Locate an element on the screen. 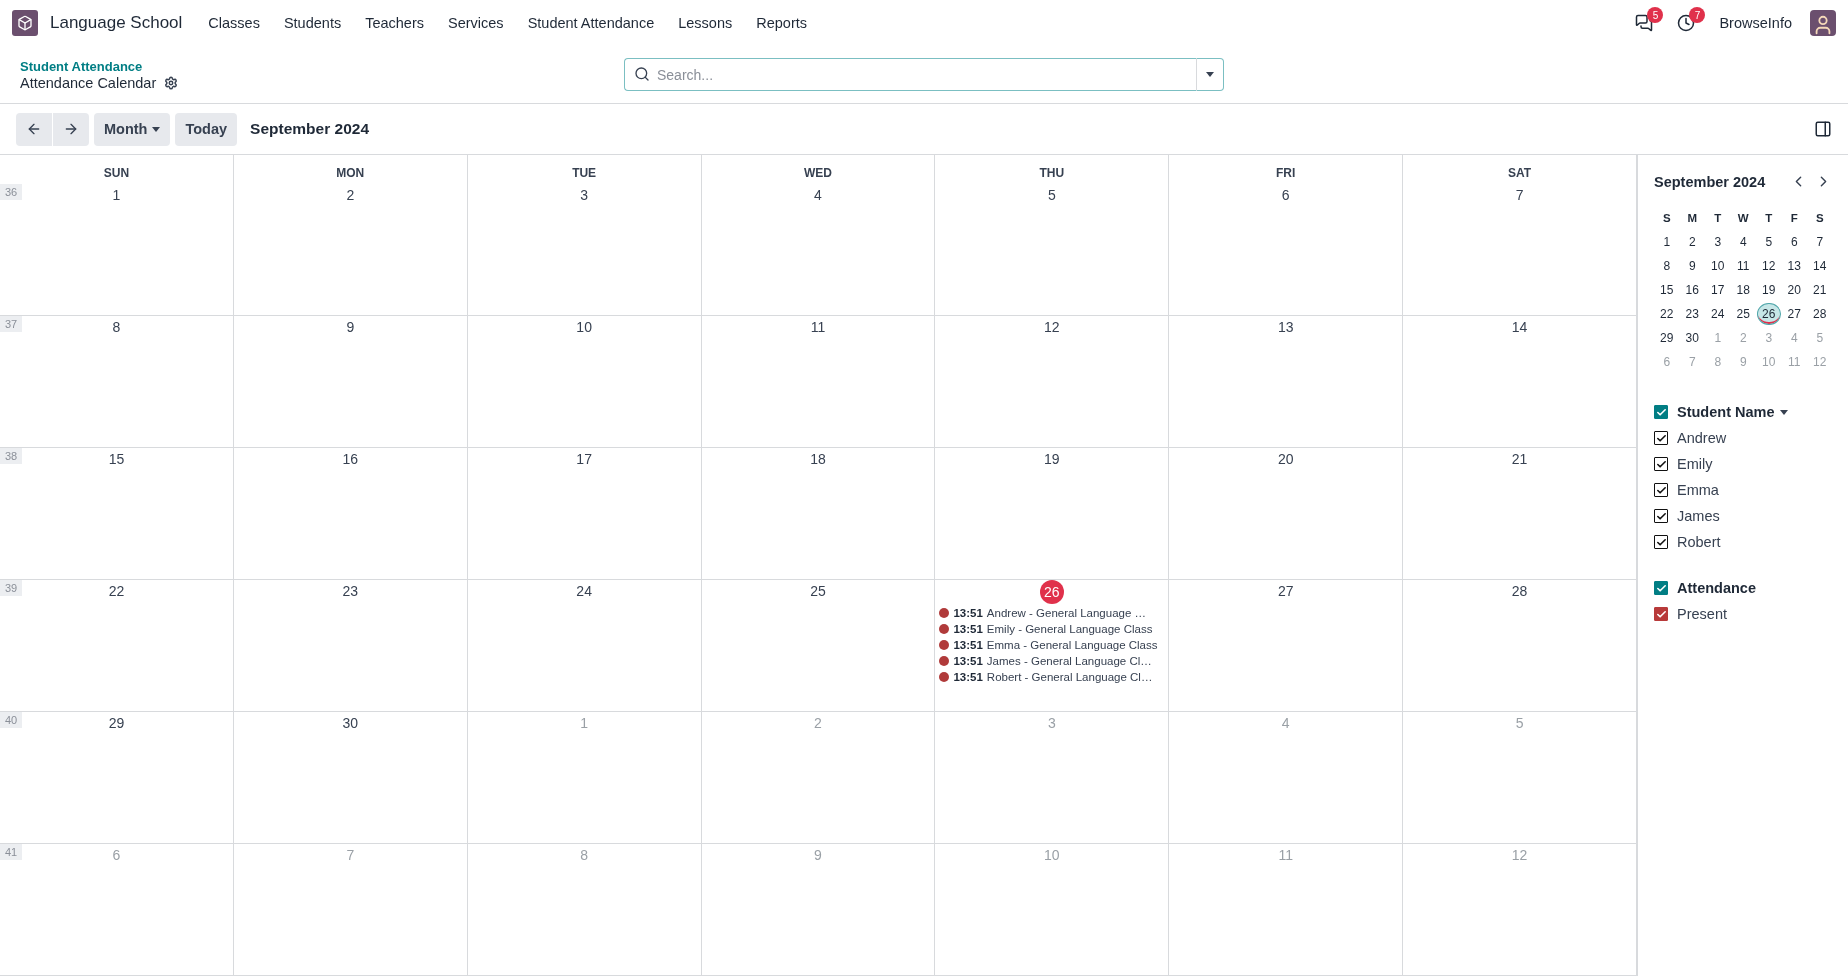  mini-calendar-day: 28 is located at coordinates (1820, 314).